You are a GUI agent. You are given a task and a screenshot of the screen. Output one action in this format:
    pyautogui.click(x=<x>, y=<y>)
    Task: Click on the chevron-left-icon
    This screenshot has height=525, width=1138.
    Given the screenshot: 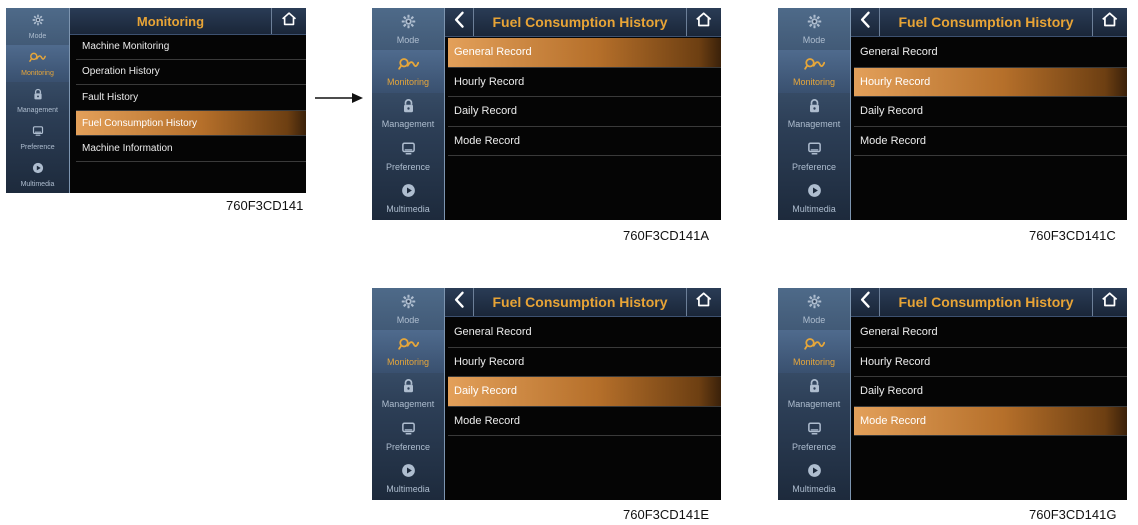 What is the action you would take?
    pyautogui.click(x=865, y=302)
    